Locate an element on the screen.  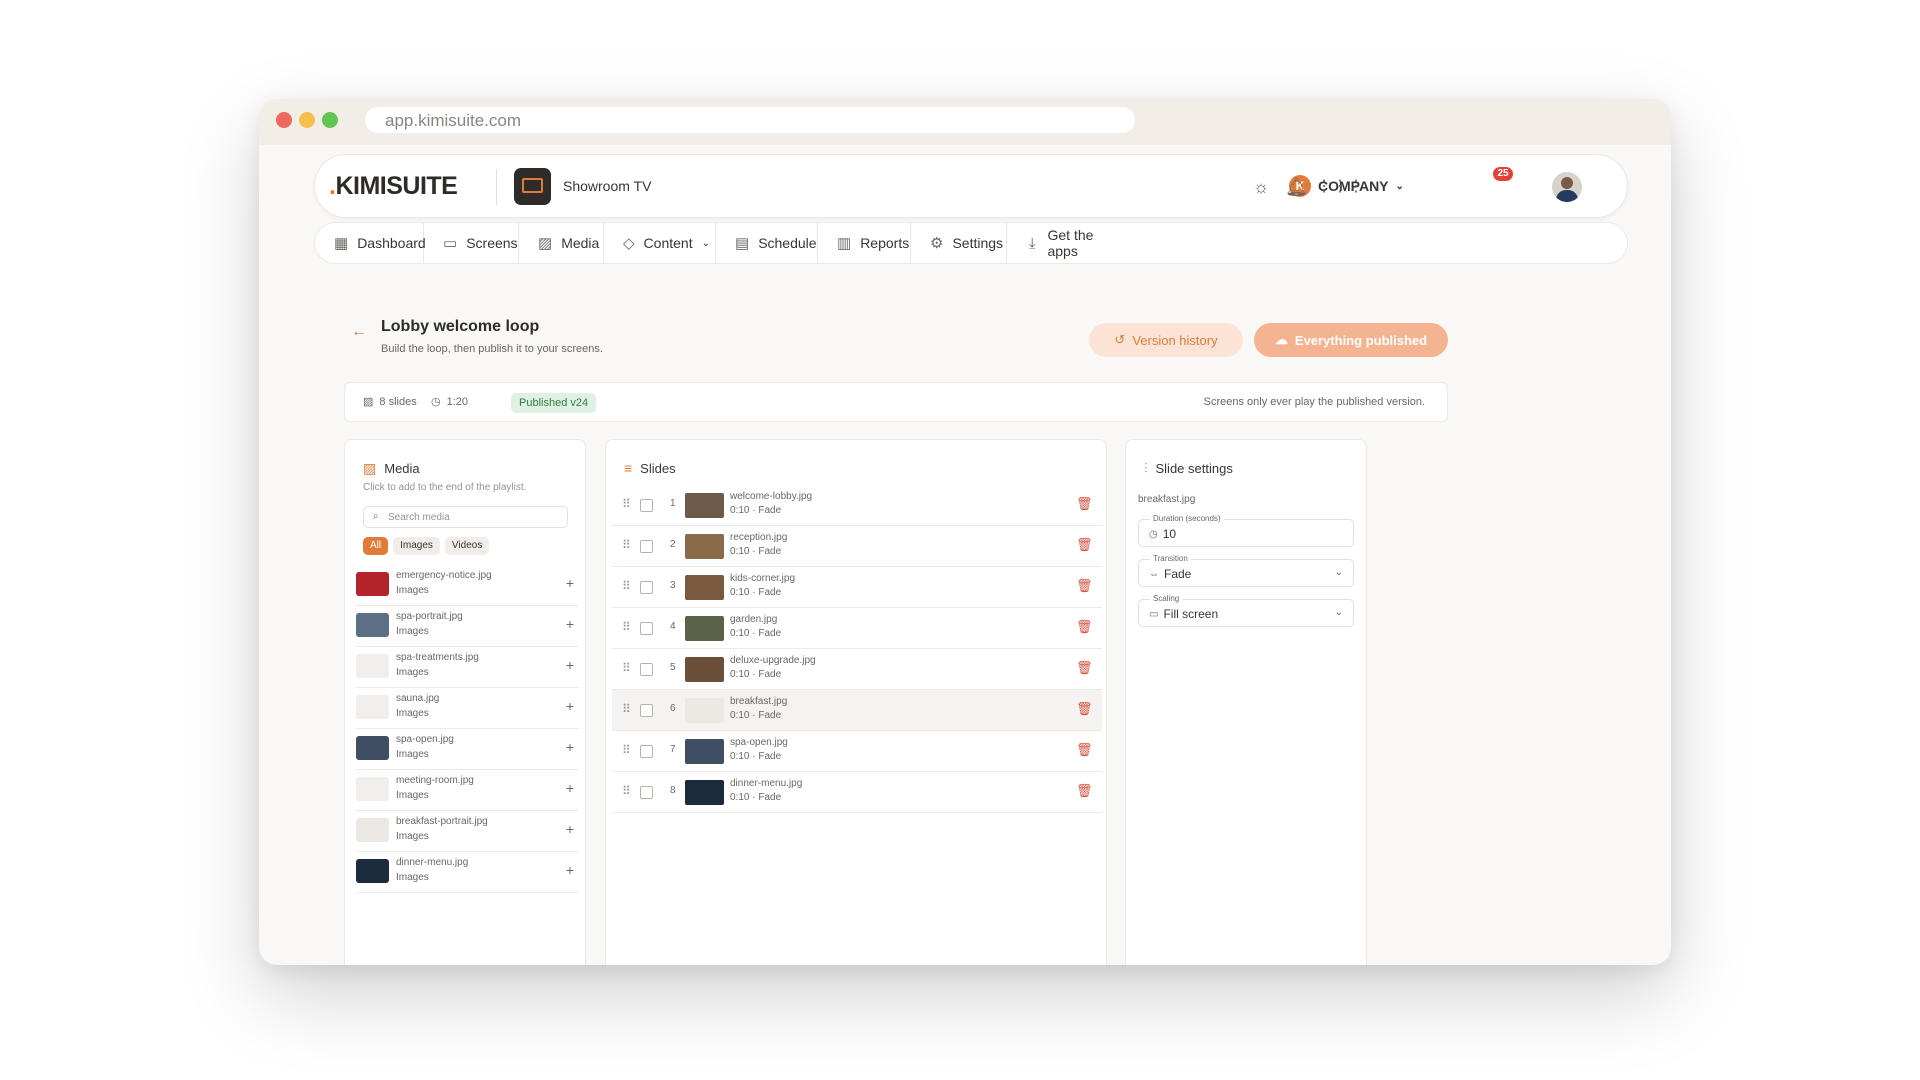
slide-row: ⠿ 5 deluxe-upgrade.jpg 0:10 · Fade 🗑︎ is located at coordinates (857, 669).